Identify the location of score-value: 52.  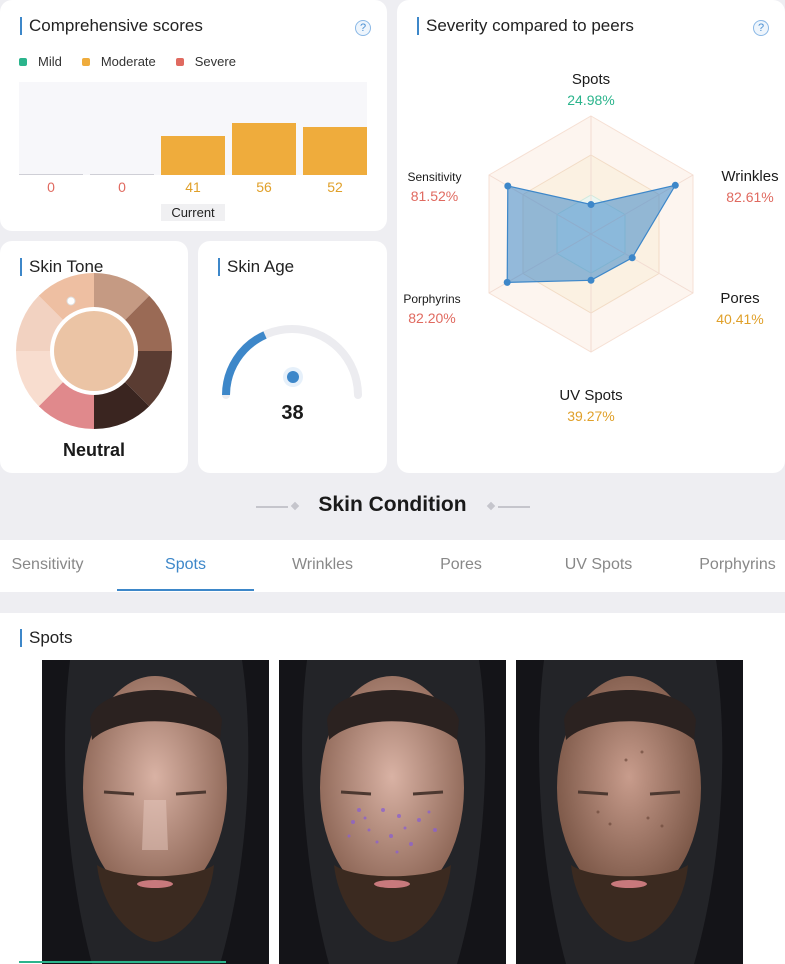
(335, 187).